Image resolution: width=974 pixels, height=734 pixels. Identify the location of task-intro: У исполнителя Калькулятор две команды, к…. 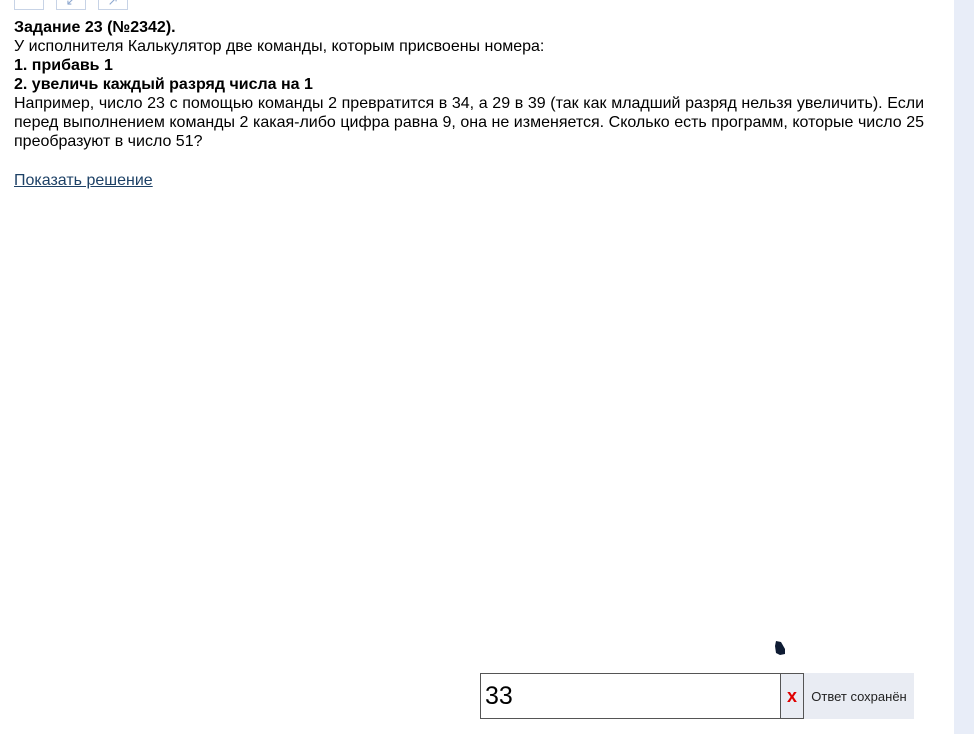
(279, 46).